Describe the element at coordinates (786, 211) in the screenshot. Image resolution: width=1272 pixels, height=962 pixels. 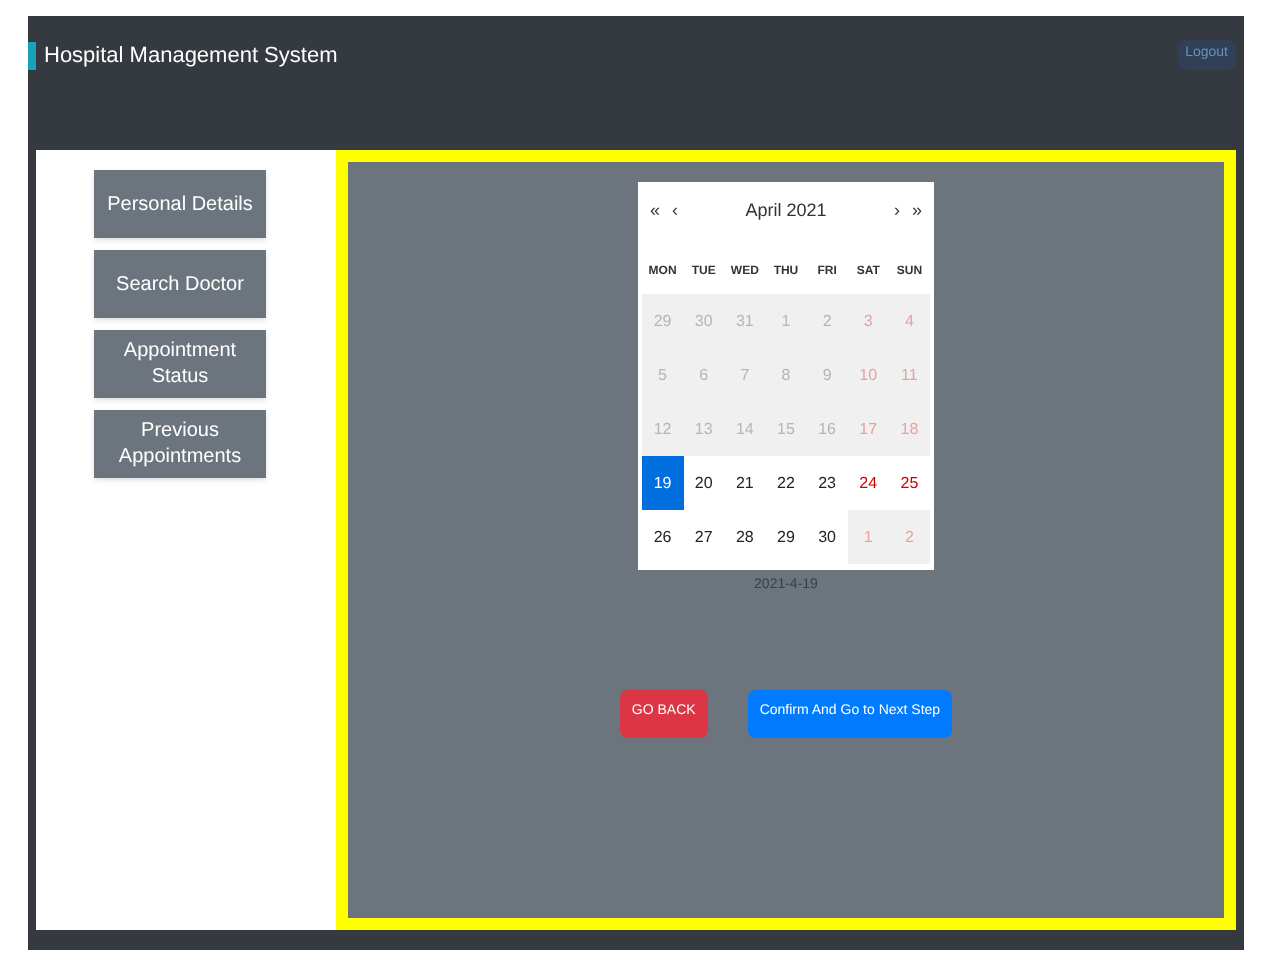
I see `month-label: April 2021` at that location.